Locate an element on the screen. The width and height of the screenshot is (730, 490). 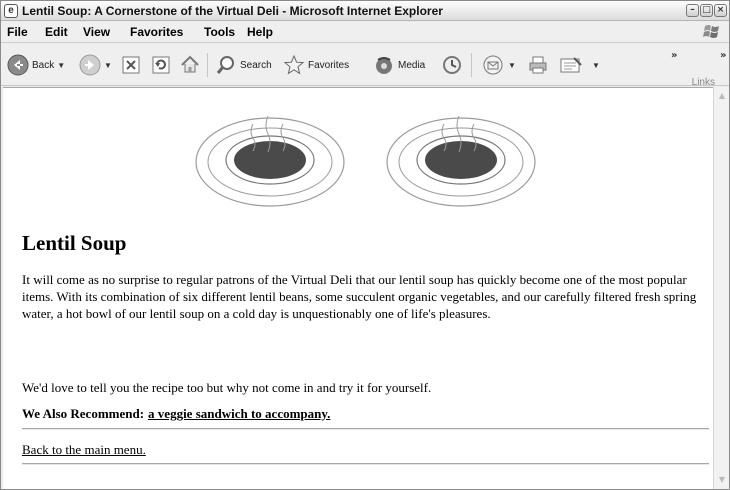
menu-tools: Tools is located at coordinates (219, 32).